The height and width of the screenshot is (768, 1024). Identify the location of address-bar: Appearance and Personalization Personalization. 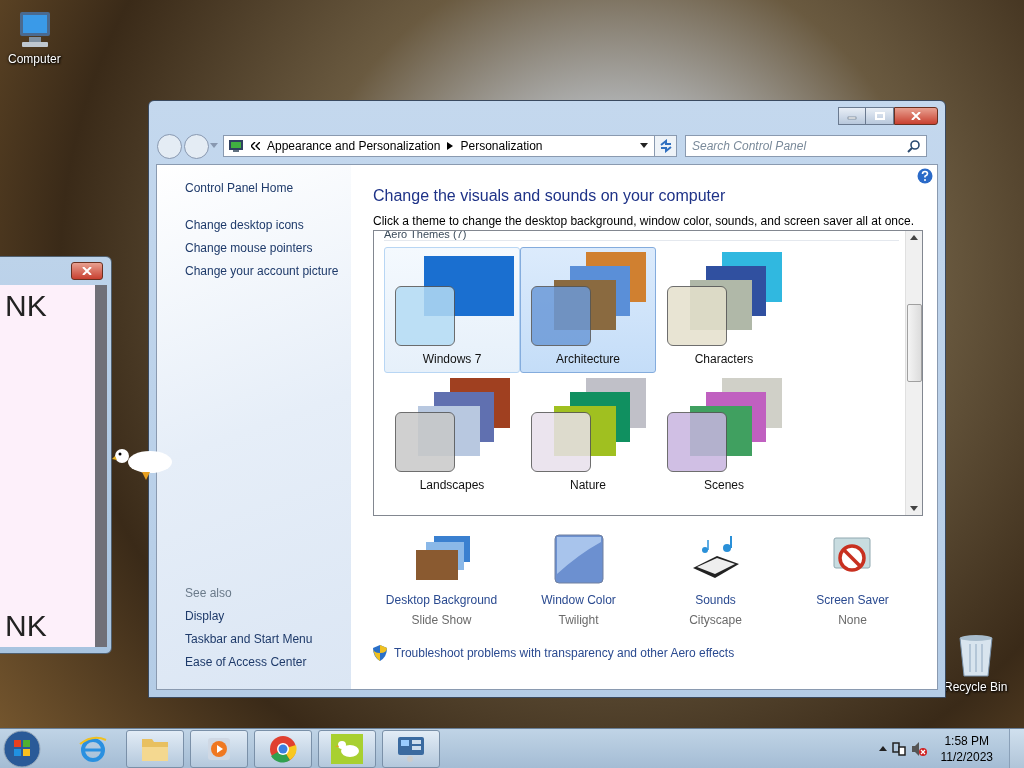
(439, 146).